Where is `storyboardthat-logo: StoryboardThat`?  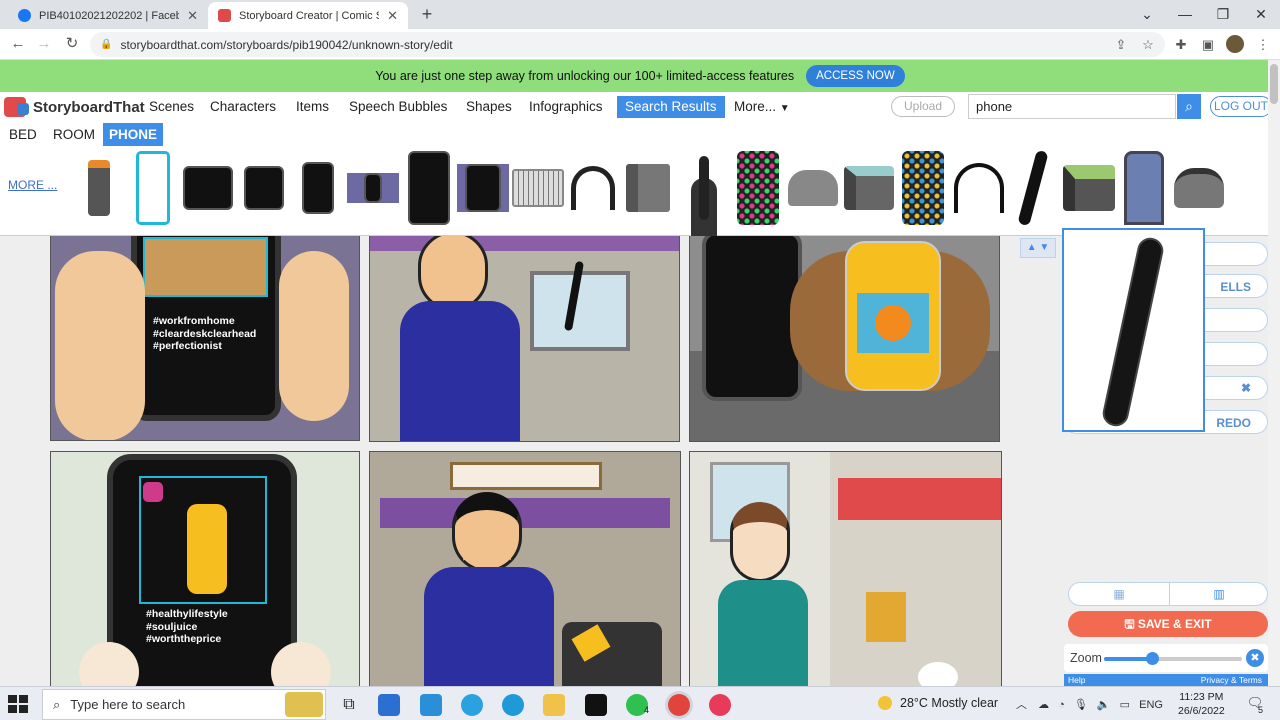
storyboardthat-logo: StoryboardThat is located at coordinates (74, 107).